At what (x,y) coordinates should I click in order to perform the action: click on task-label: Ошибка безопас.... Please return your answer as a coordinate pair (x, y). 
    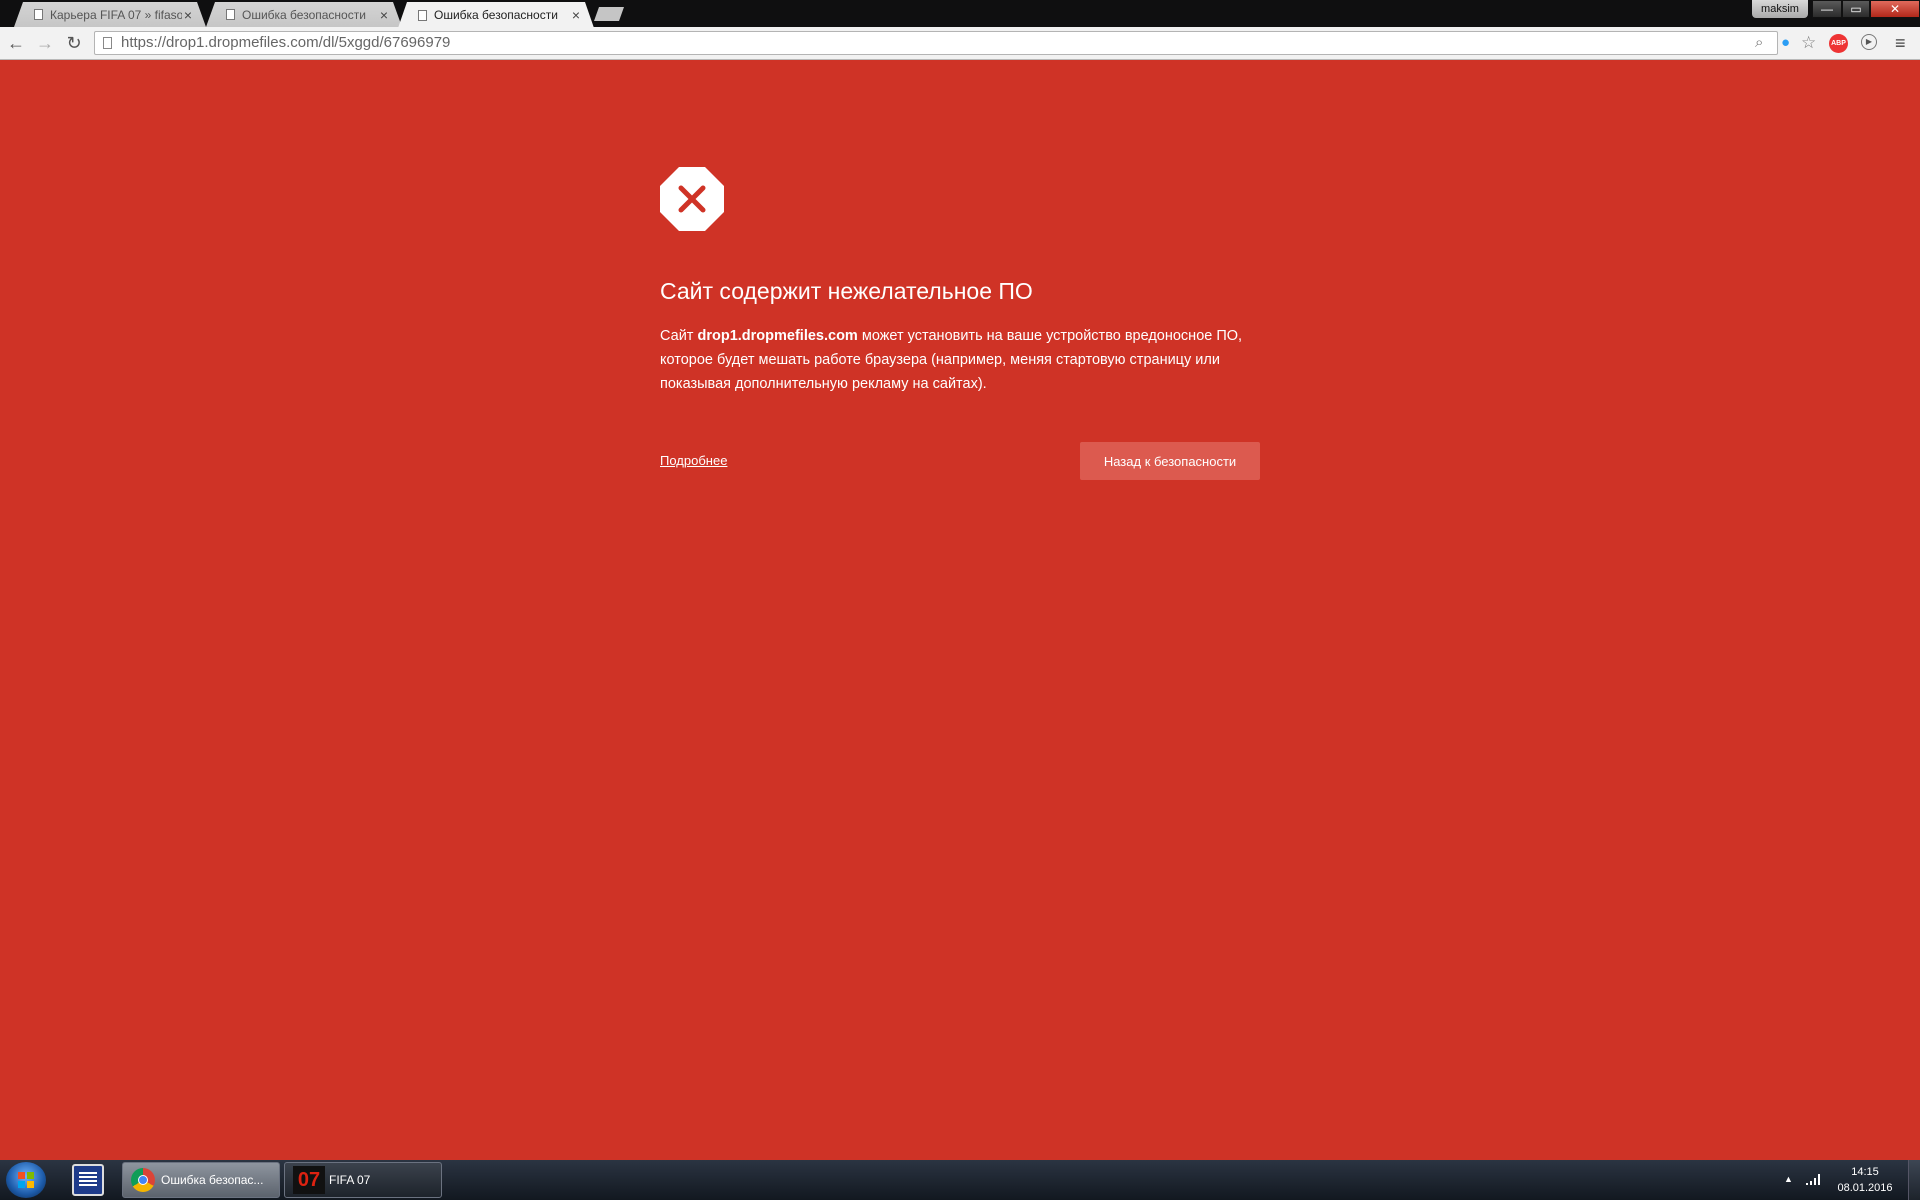
    Looking at the image, I should click on (212, 1180).